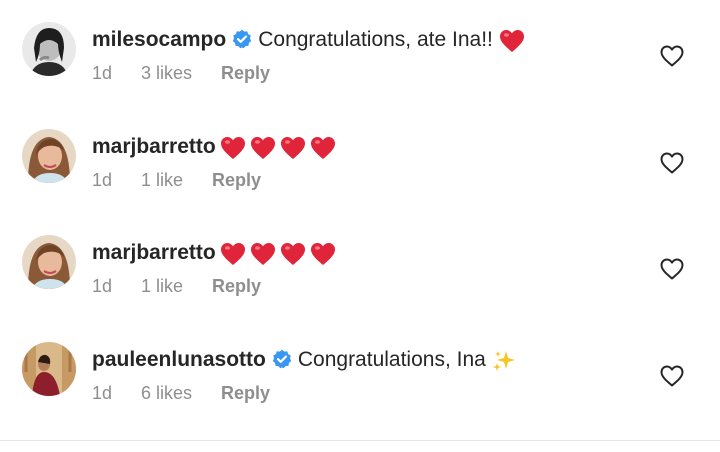 The height and width of the screenshot is (452, 720). What do you see at coordinates (360, 440) in the screenshot?
I see `divider` at bounding box center [360, 440].